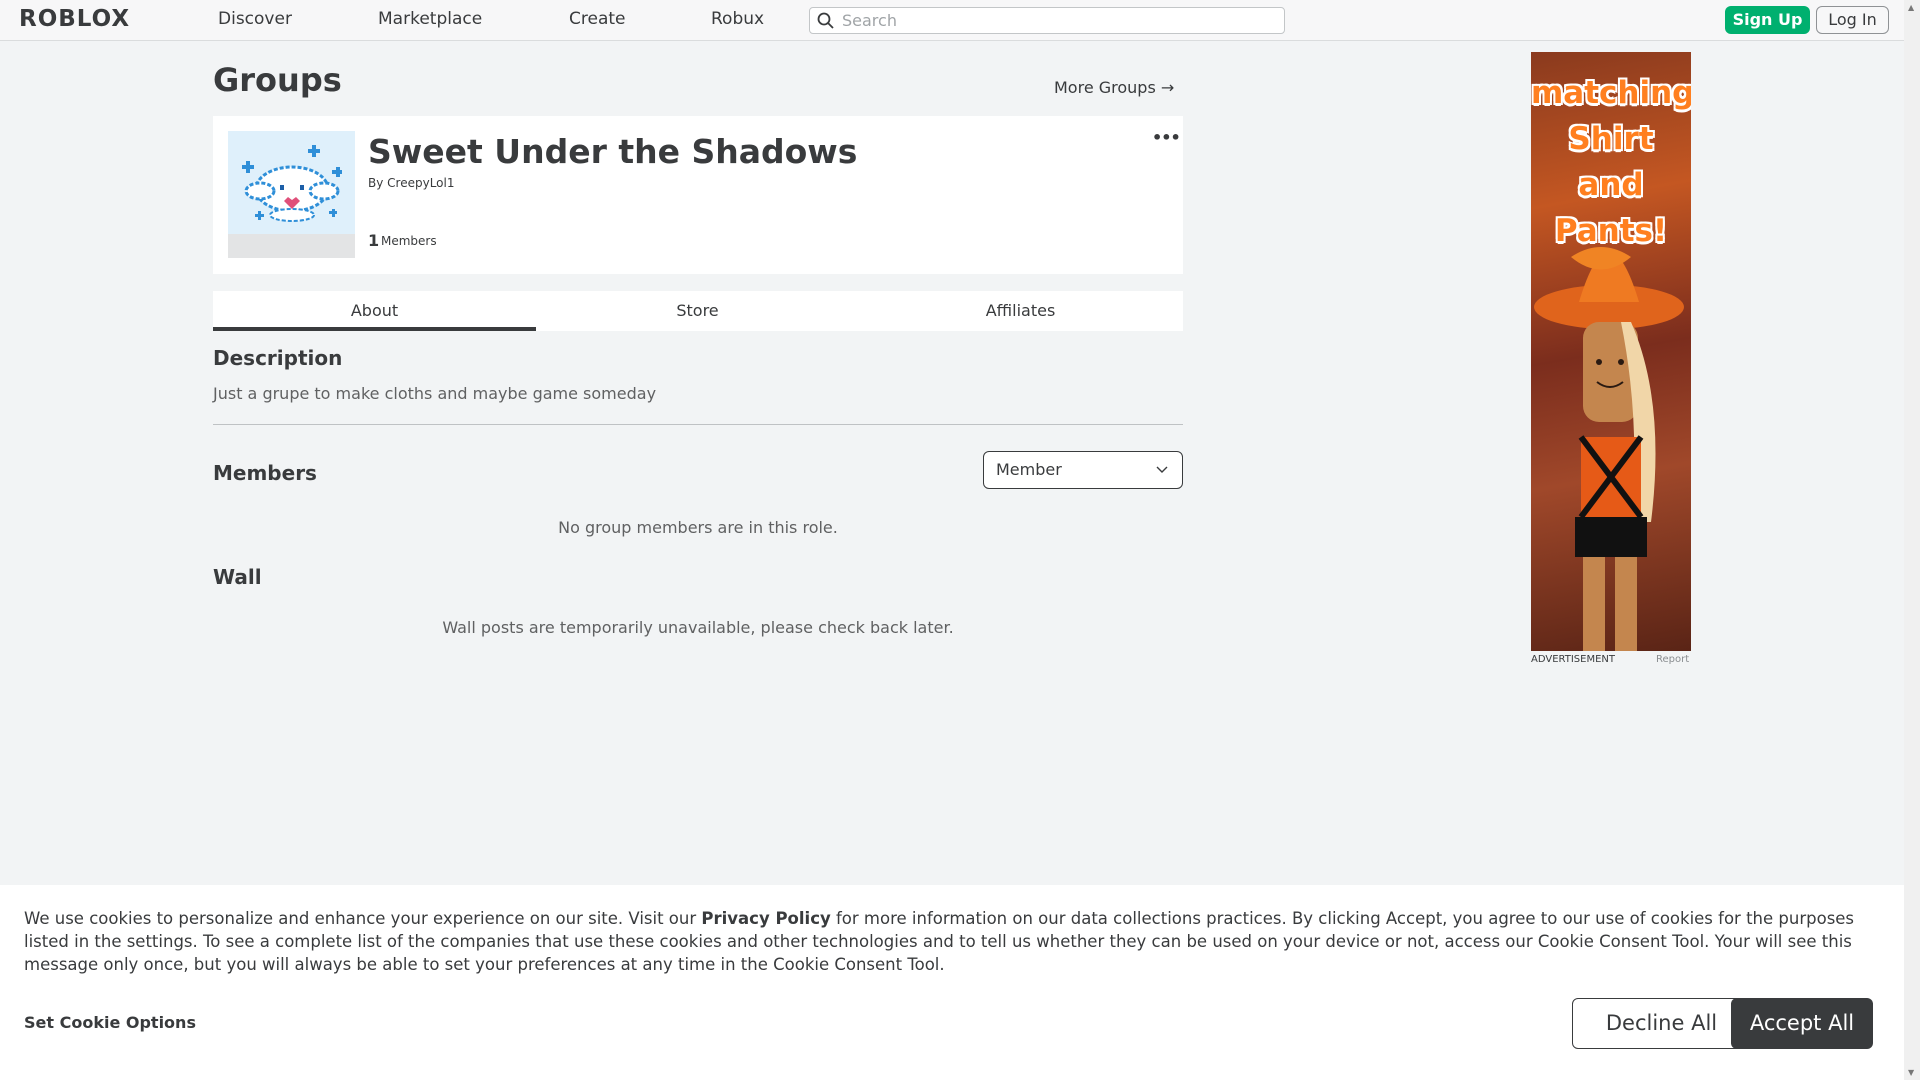  I want to click on wall-heading: Wall, so click(237, 577).